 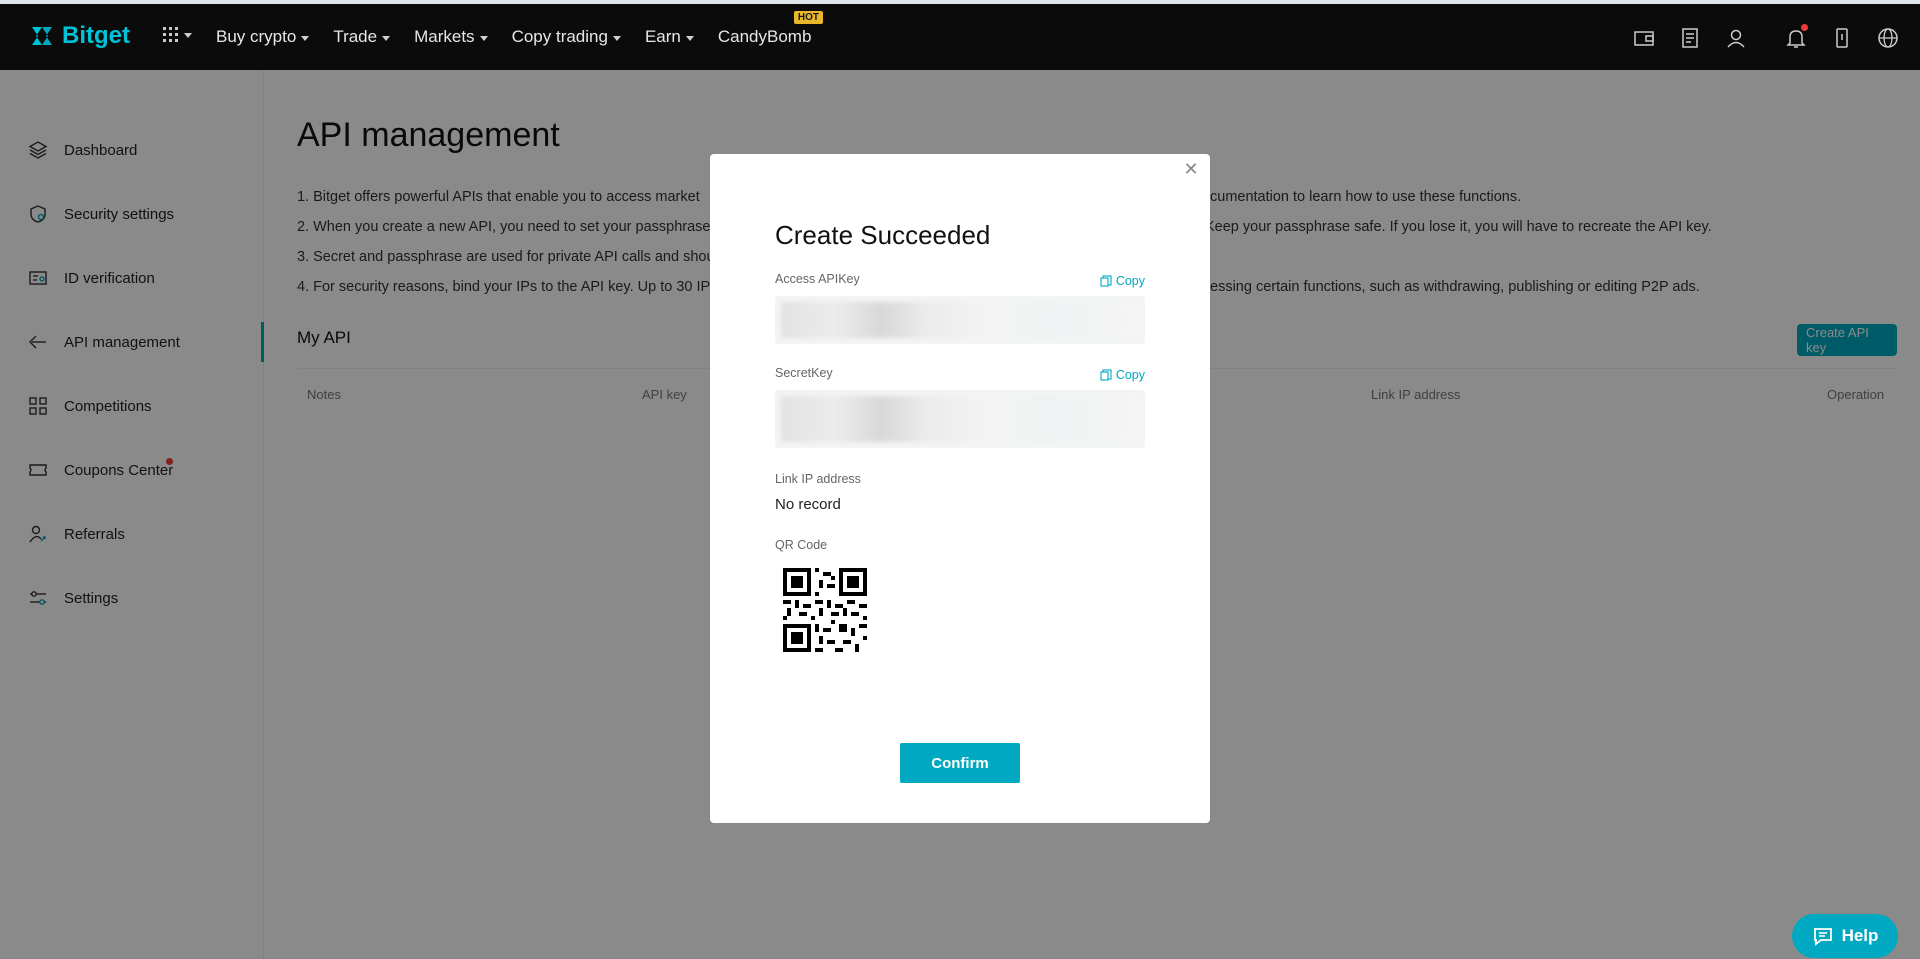 I want to click on chat-icon, so click(x=1822, y=937).